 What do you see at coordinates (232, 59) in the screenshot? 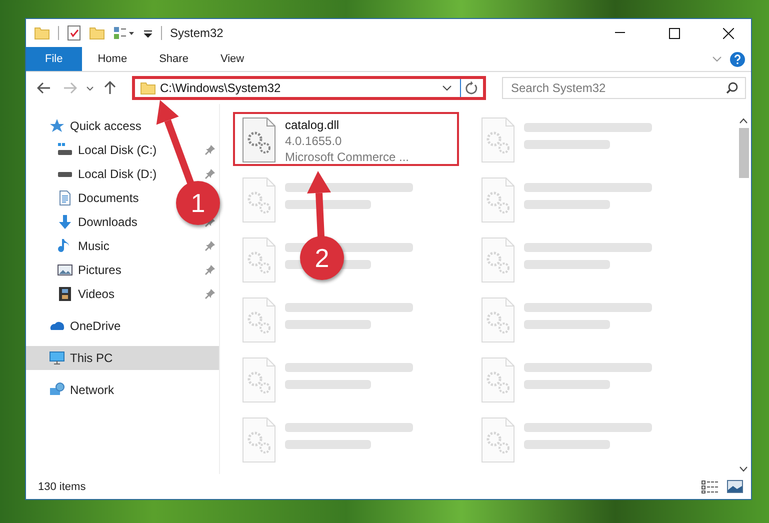
I see `ribbon-tab: View` at bounding box center [232, 59].